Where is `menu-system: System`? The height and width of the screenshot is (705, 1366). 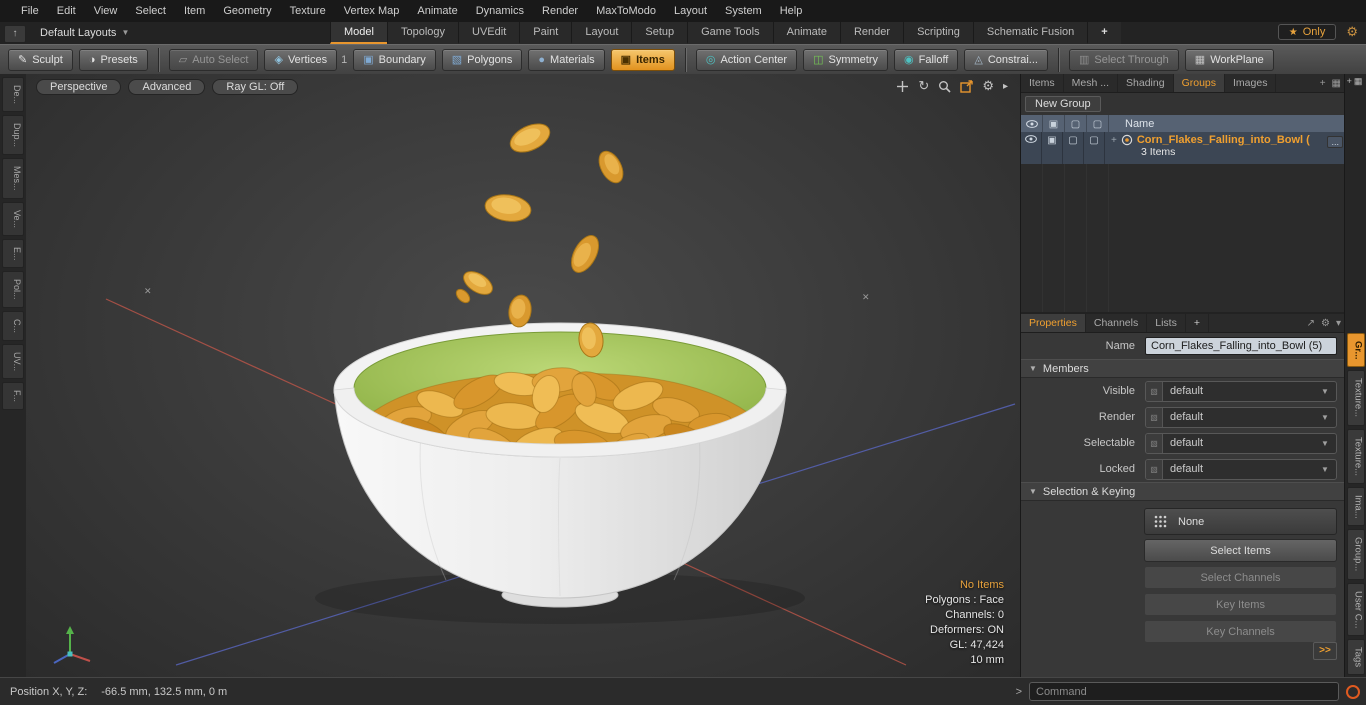 menu-system: System is located at coordinates (743, 11).